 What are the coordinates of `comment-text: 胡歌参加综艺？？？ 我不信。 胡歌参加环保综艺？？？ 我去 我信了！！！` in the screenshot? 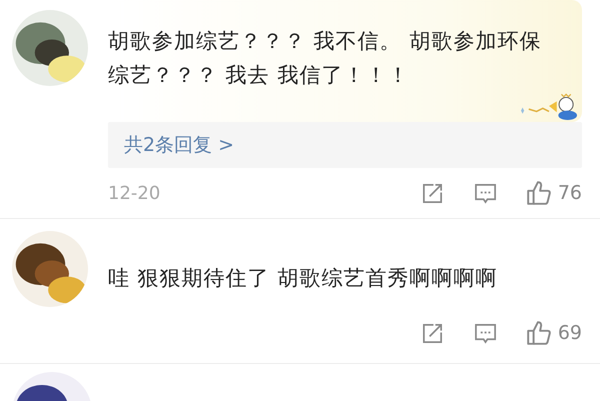 It's located at (325, 58).